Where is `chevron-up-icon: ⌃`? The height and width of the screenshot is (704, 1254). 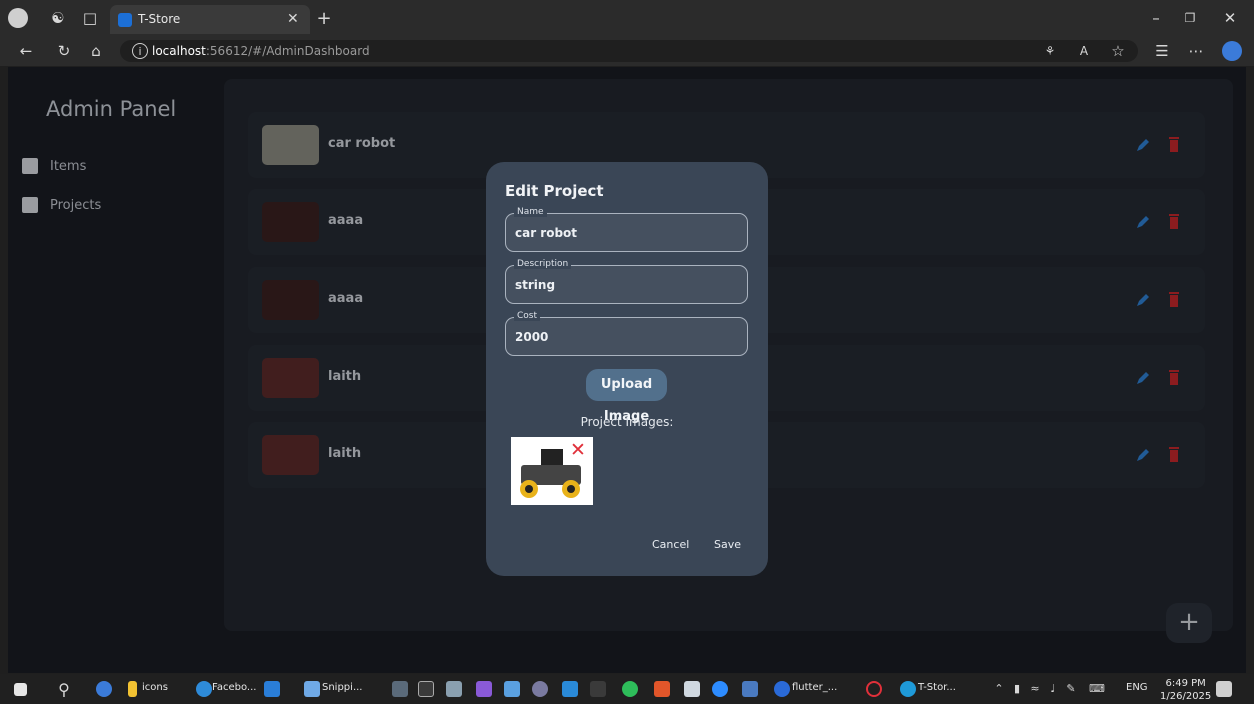 chevron-up-icon: ⌃ is located at coordinates (999, 688).